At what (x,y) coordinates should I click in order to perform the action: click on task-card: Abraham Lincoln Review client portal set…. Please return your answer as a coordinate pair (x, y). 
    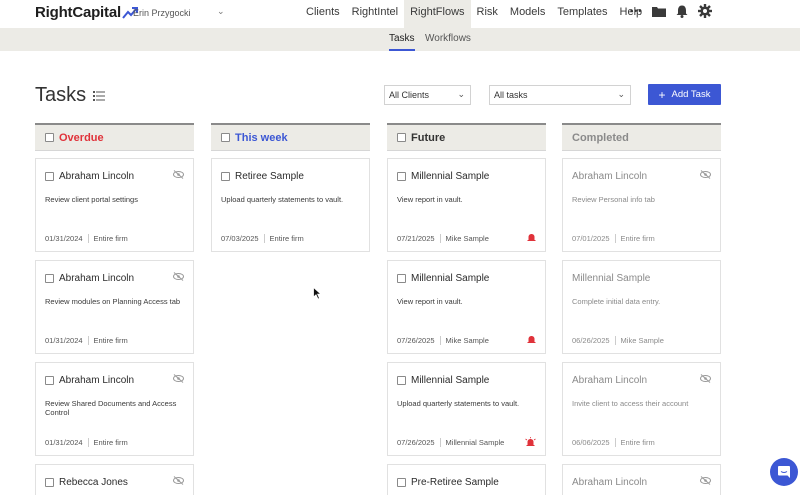
    Looking at the image, I should click on (114, 205).